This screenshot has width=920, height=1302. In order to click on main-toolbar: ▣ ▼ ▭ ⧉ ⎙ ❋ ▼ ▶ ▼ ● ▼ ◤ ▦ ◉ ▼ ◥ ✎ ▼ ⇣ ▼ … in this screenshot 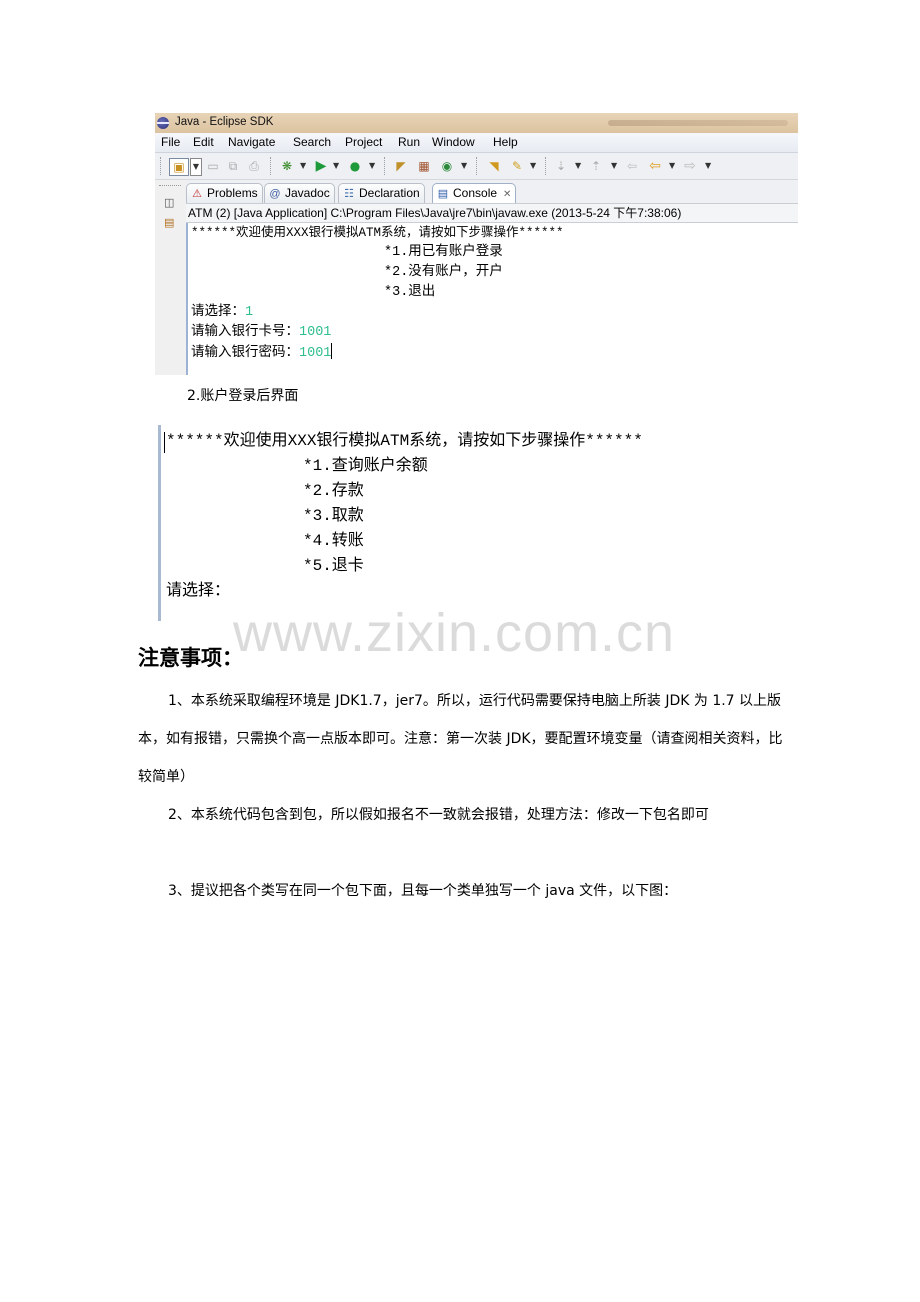, I will do `click(476, 166)`.